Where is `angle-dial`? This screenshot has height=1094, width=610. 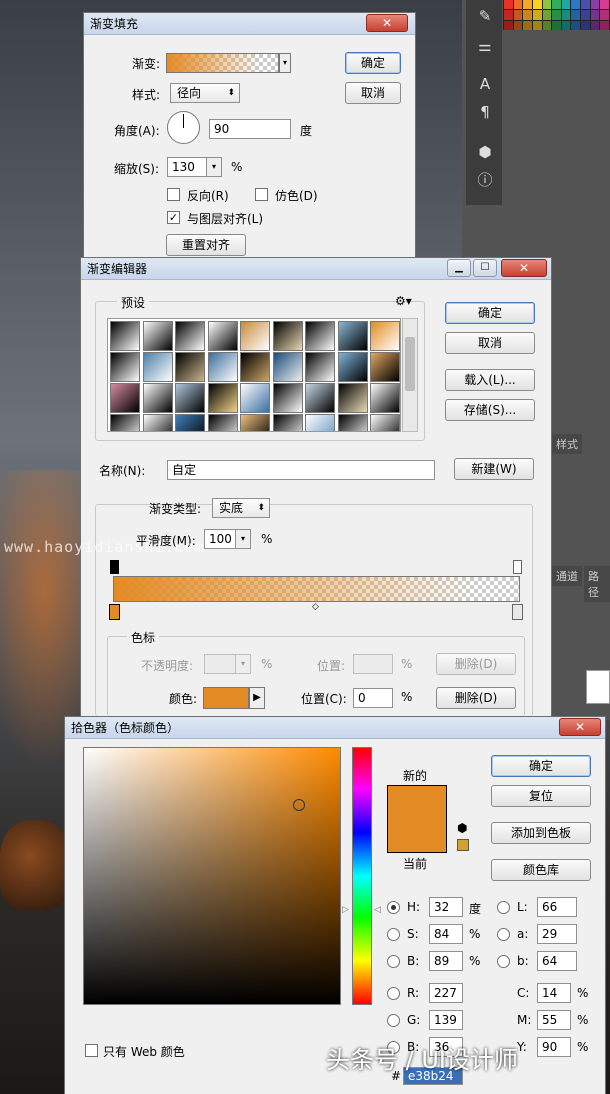 angle-dial is located at coordinates (183, 127).